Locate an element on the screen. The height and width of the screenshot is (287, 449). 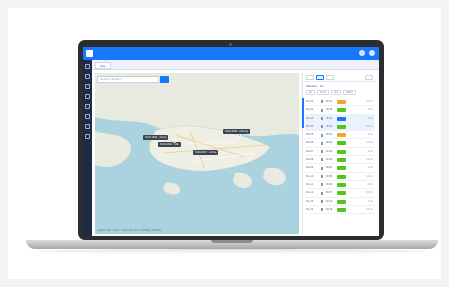
filter-active: Active is located at coordinates (323, 92).